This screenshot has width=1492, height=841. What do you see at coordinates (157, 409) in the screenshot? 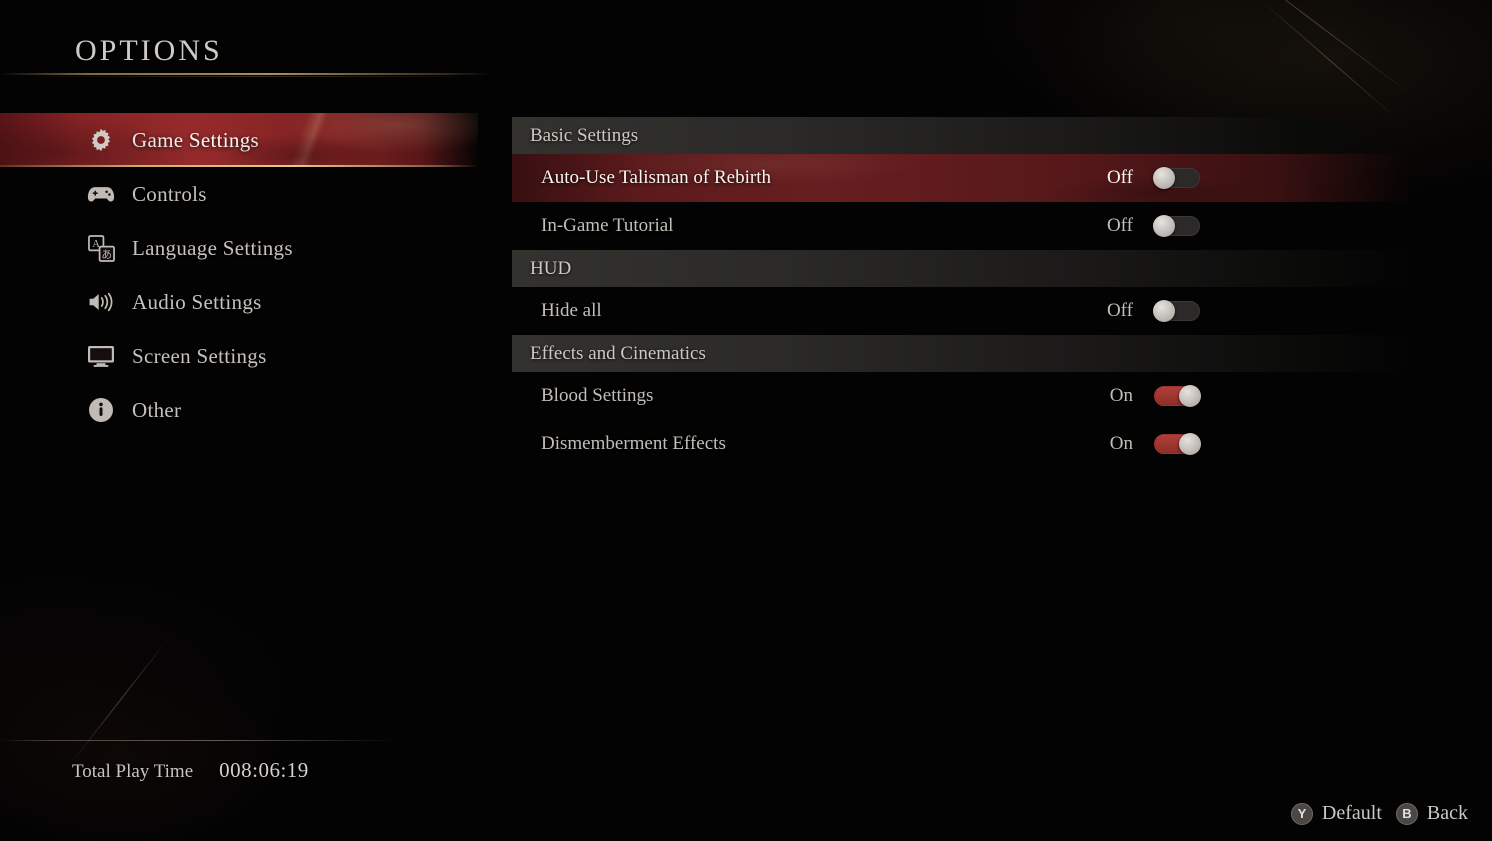
I see `sidebar-item-label: Other` at bounding box center [157, 409].